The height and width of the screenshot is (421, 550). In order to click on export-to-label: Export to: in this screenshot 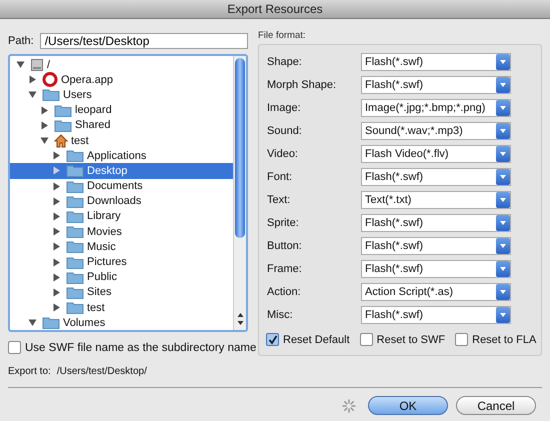, I will do `click(29, 371)`.